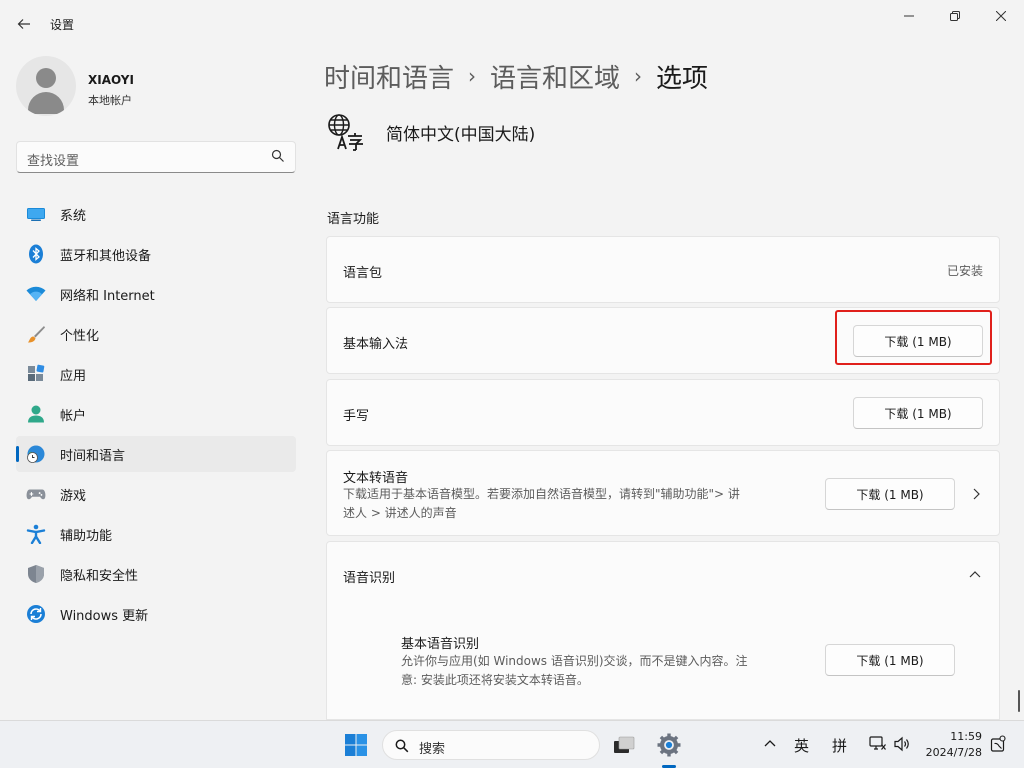  I want to click on highlight-box, so click(913, 337).